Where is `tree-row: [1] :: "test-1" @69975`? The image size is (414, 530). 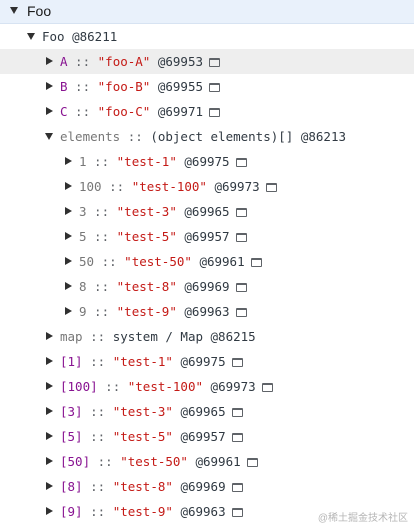 tree-row: [1] :: "test-1" @69975 is located at coordinates (207, 361).